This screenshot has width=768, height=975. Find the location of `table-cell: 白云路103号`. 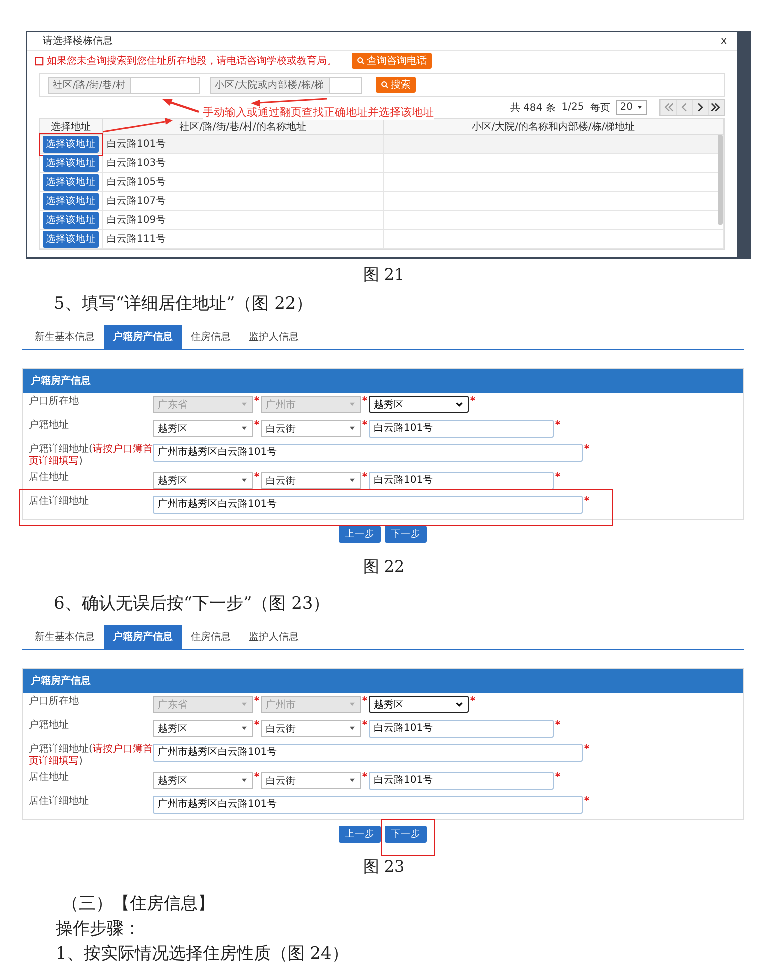

table-cell: 白云路103号 is located at coordinates (243, 163).